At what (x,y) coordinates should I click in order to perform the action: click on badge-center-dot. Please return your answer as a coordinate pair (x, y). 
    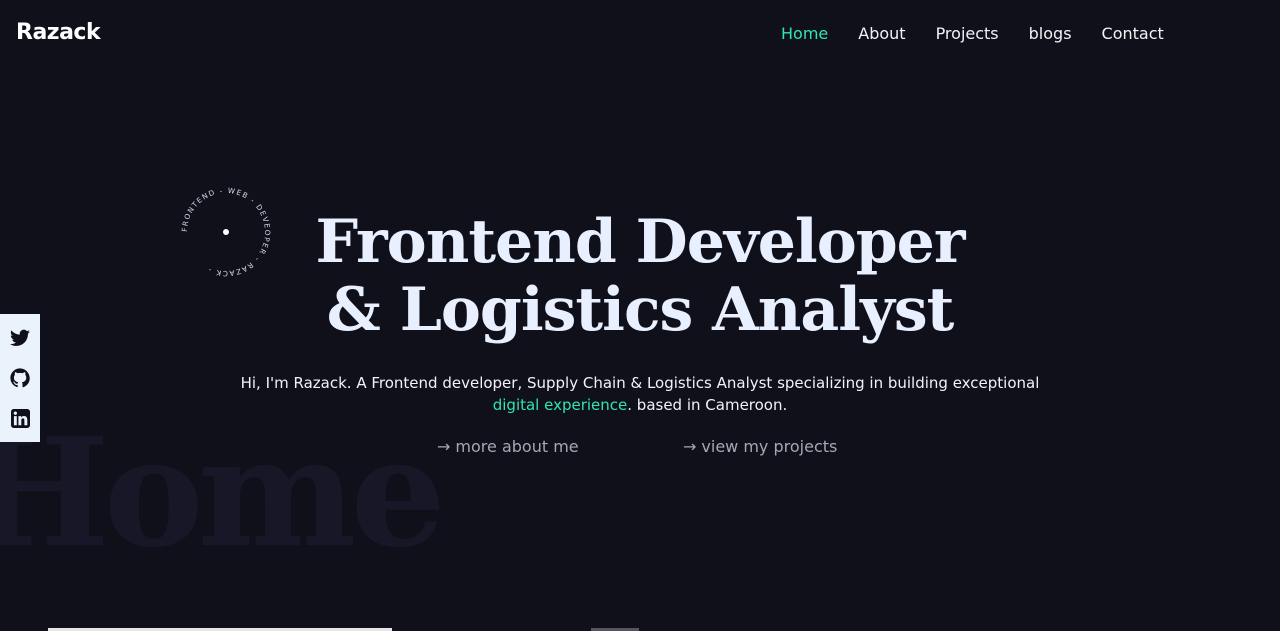
    Looking at the image, I should click on (226, 232).